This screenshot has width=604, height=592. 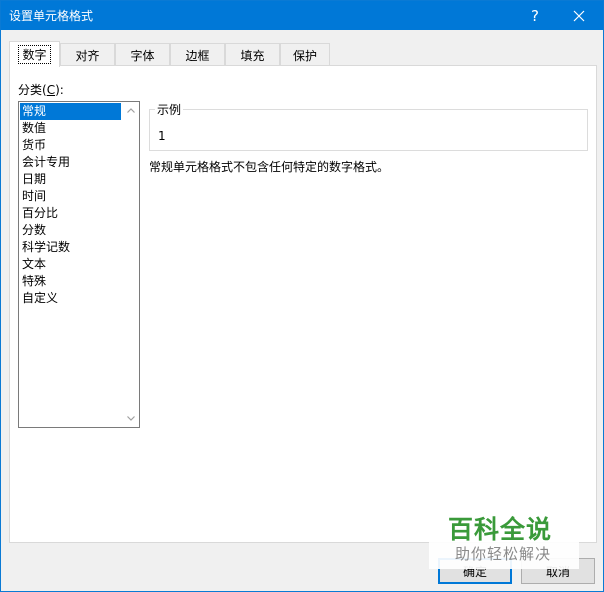 What do you see at coordinates (503, 554) in the screenshot?
I see `watermark-sub-text: 助你轻松解决` at bounding box center [503, 554].